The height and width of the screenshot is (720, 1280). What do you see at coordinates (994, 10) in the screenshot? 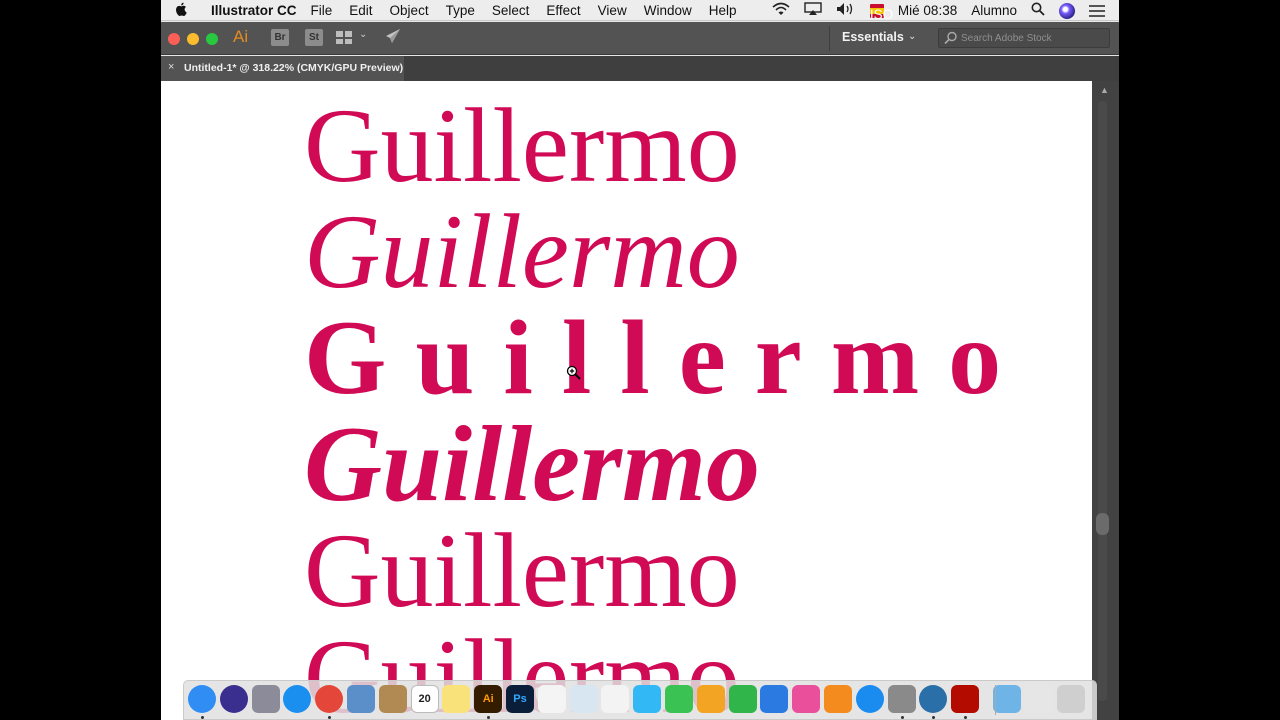
I see `user-menu: Alumno` at bounding box center [994, 10].